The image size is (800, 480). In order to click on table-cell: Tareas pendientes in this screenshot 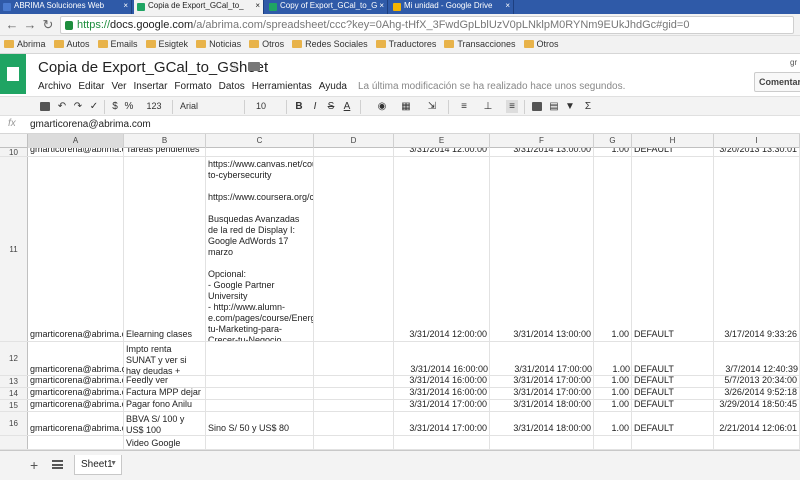, I will do `click(165, 152)`.